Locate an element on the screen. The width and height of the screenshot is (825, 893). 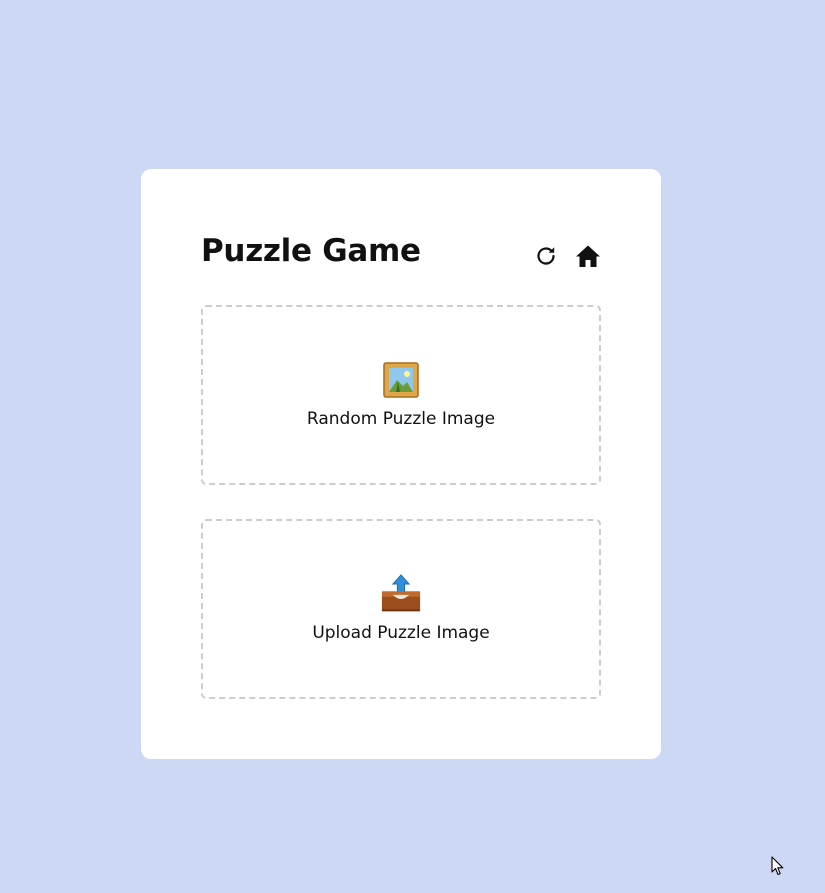
home-button is located at coordinates (588, 256).